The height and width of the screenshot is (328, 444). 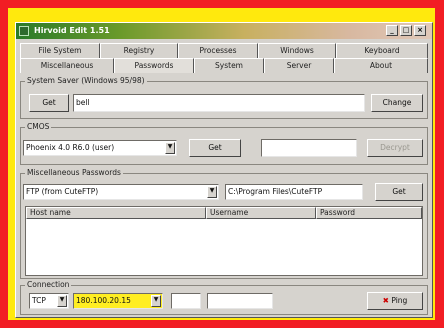 What do you see at coordinates (399, 192) in the screenshot?
I see `misc-get-button: Get` at bounding box center [399, 192].